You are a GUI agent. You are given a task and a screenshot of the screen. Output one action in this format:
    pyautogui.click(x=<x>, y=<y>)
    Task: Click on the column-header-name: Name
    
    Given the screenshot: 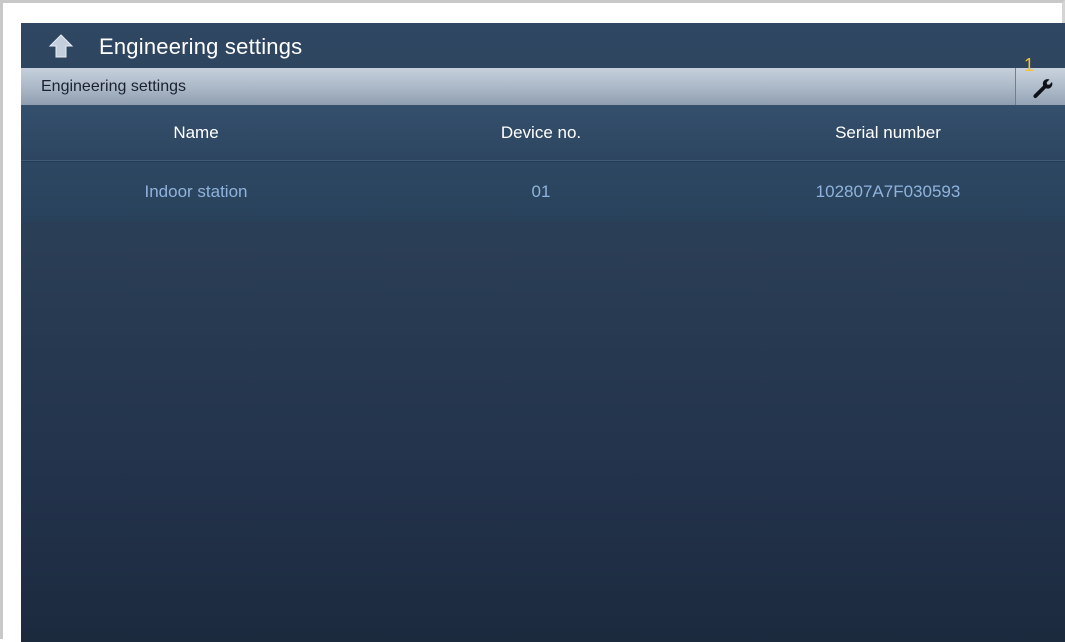 What is the action you would take?
    pyautogui.click(x=196, y=132)
    